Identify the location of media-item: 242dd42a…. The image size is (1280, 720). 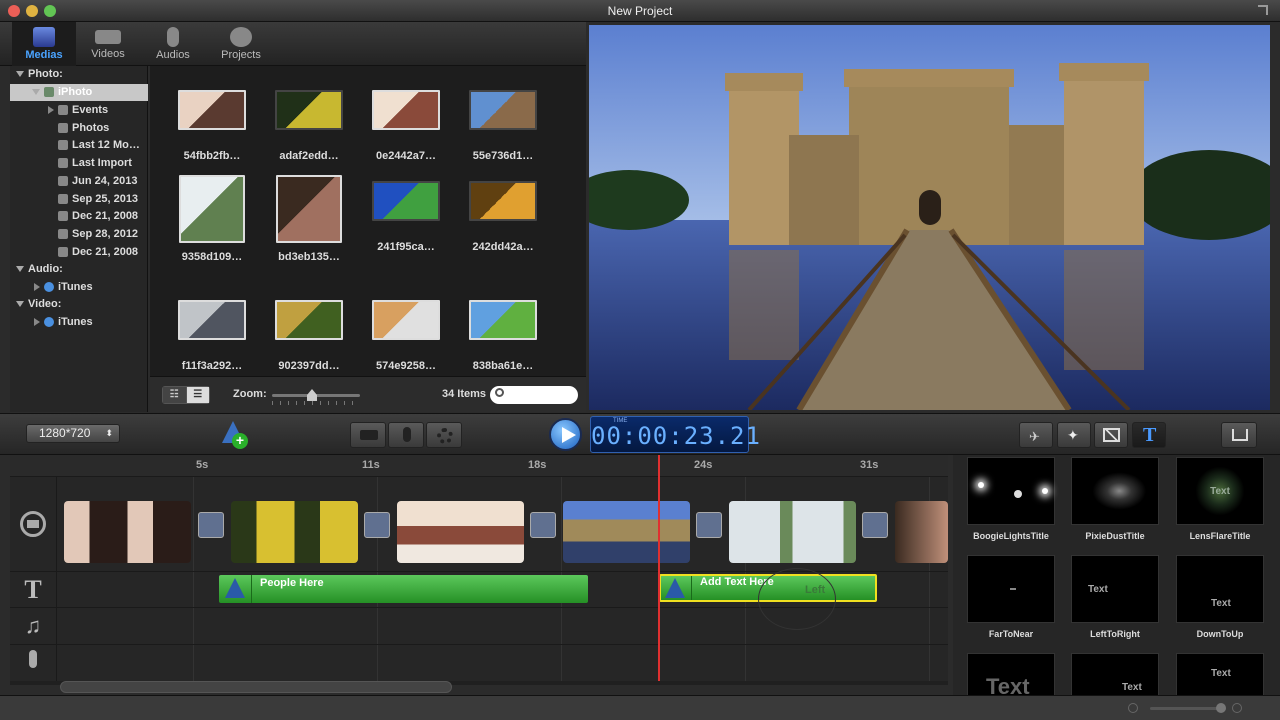
(503, 225).